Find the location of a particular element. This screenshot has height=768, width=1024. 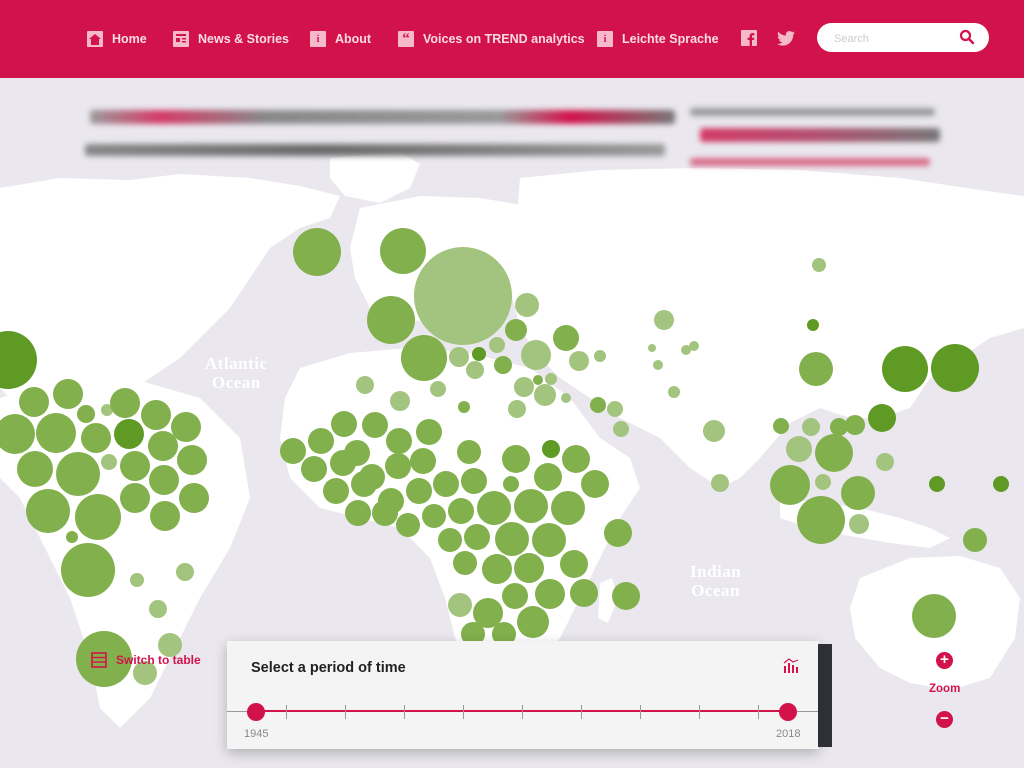

nav-news-link: News & Stories is located at coordinates (231, 39).